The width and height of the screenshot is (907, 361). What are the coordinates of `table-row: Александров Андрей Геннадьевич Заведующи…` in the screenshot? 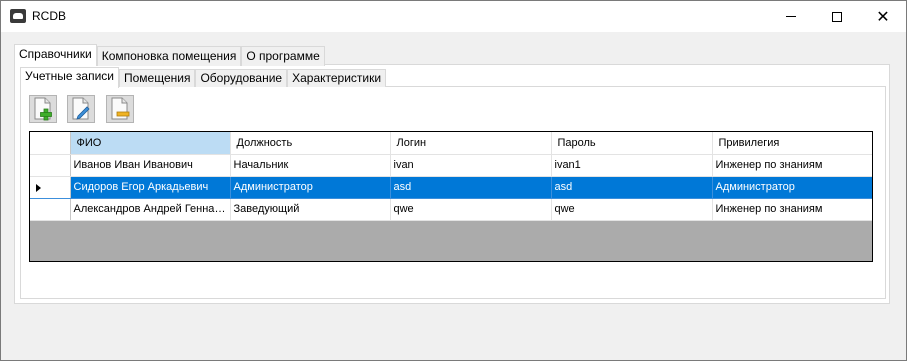 It's located at (451, 209).